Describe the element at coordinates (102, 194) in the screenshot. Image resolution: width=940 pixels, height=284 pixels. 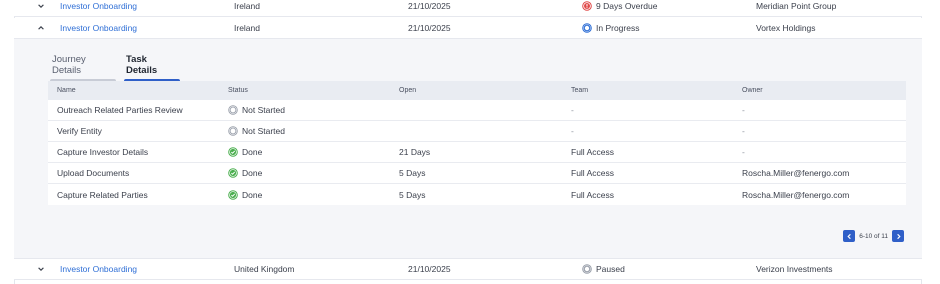
I see `task-name: Capture Related Parties` at that location.